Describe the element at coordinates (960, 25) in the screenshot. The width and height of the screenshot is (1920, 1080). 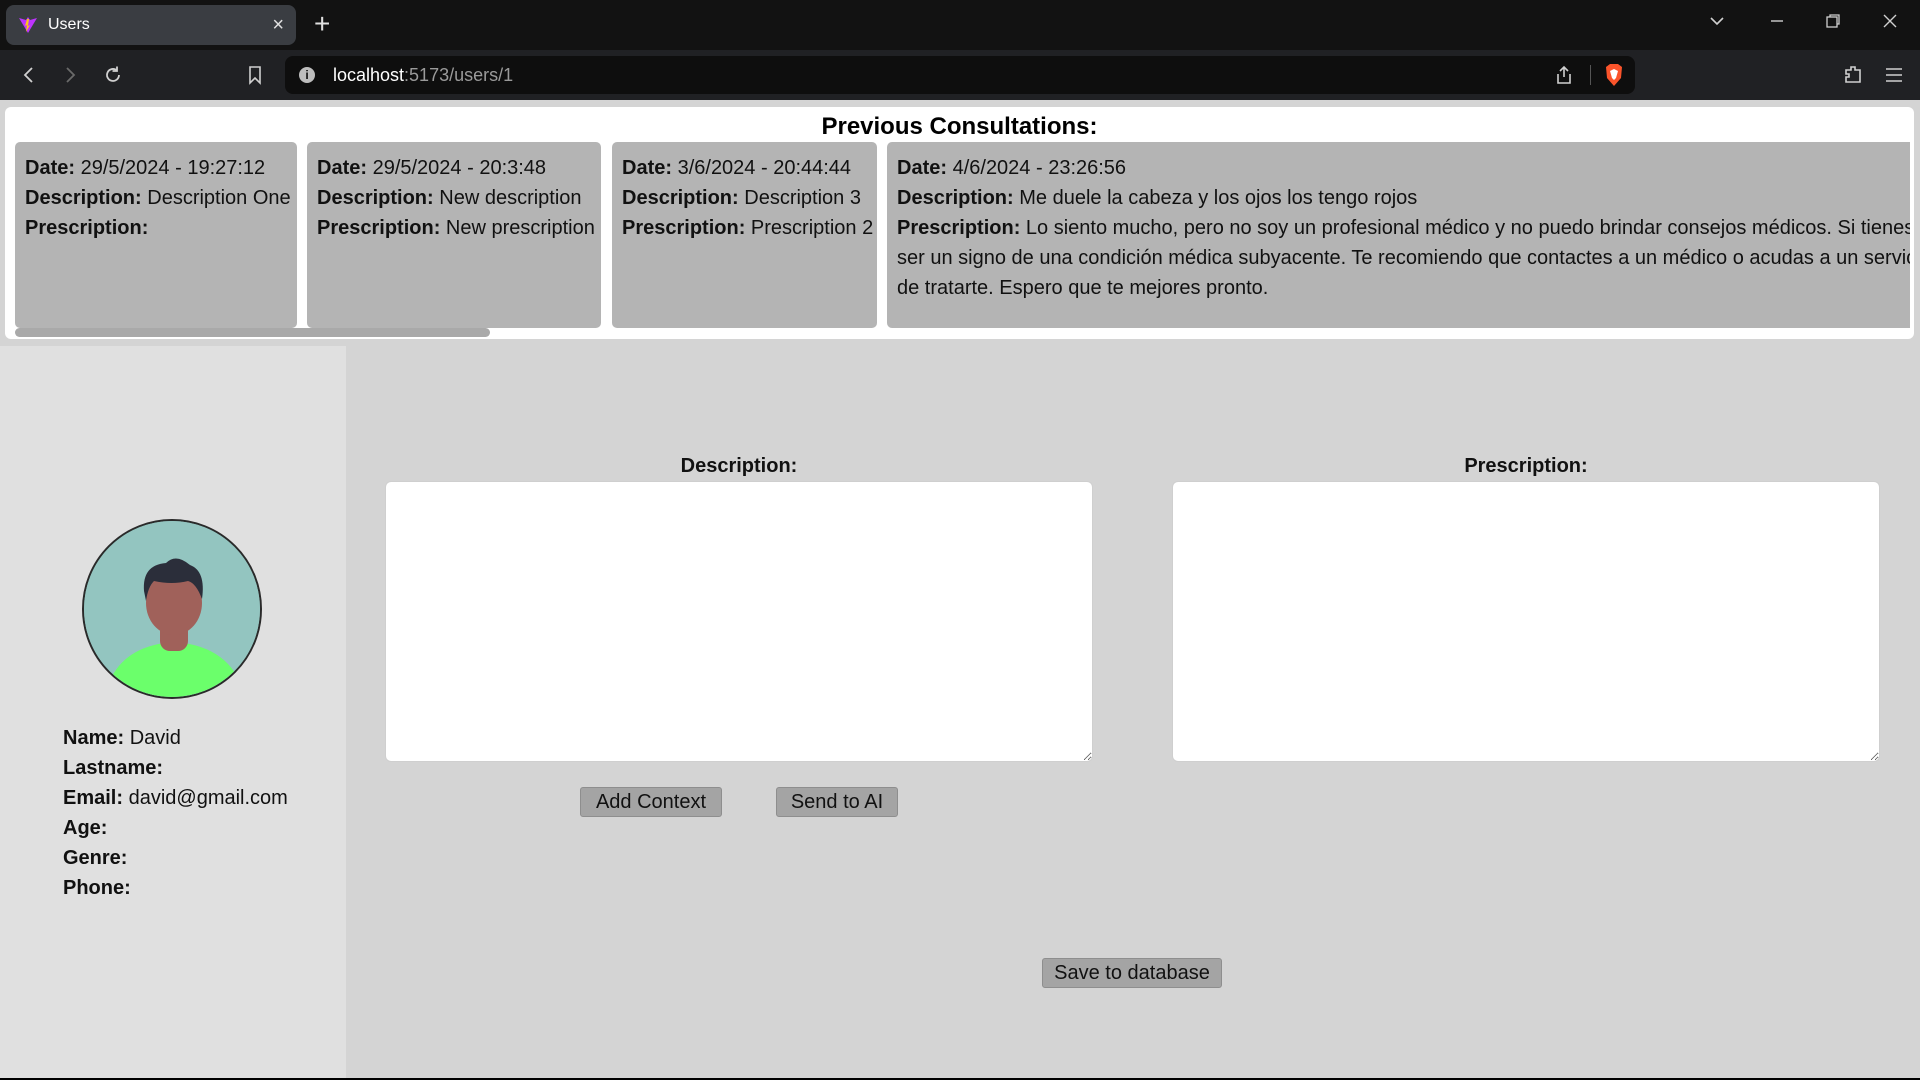
I see `browser-tab-bar: Users × +` at that location.